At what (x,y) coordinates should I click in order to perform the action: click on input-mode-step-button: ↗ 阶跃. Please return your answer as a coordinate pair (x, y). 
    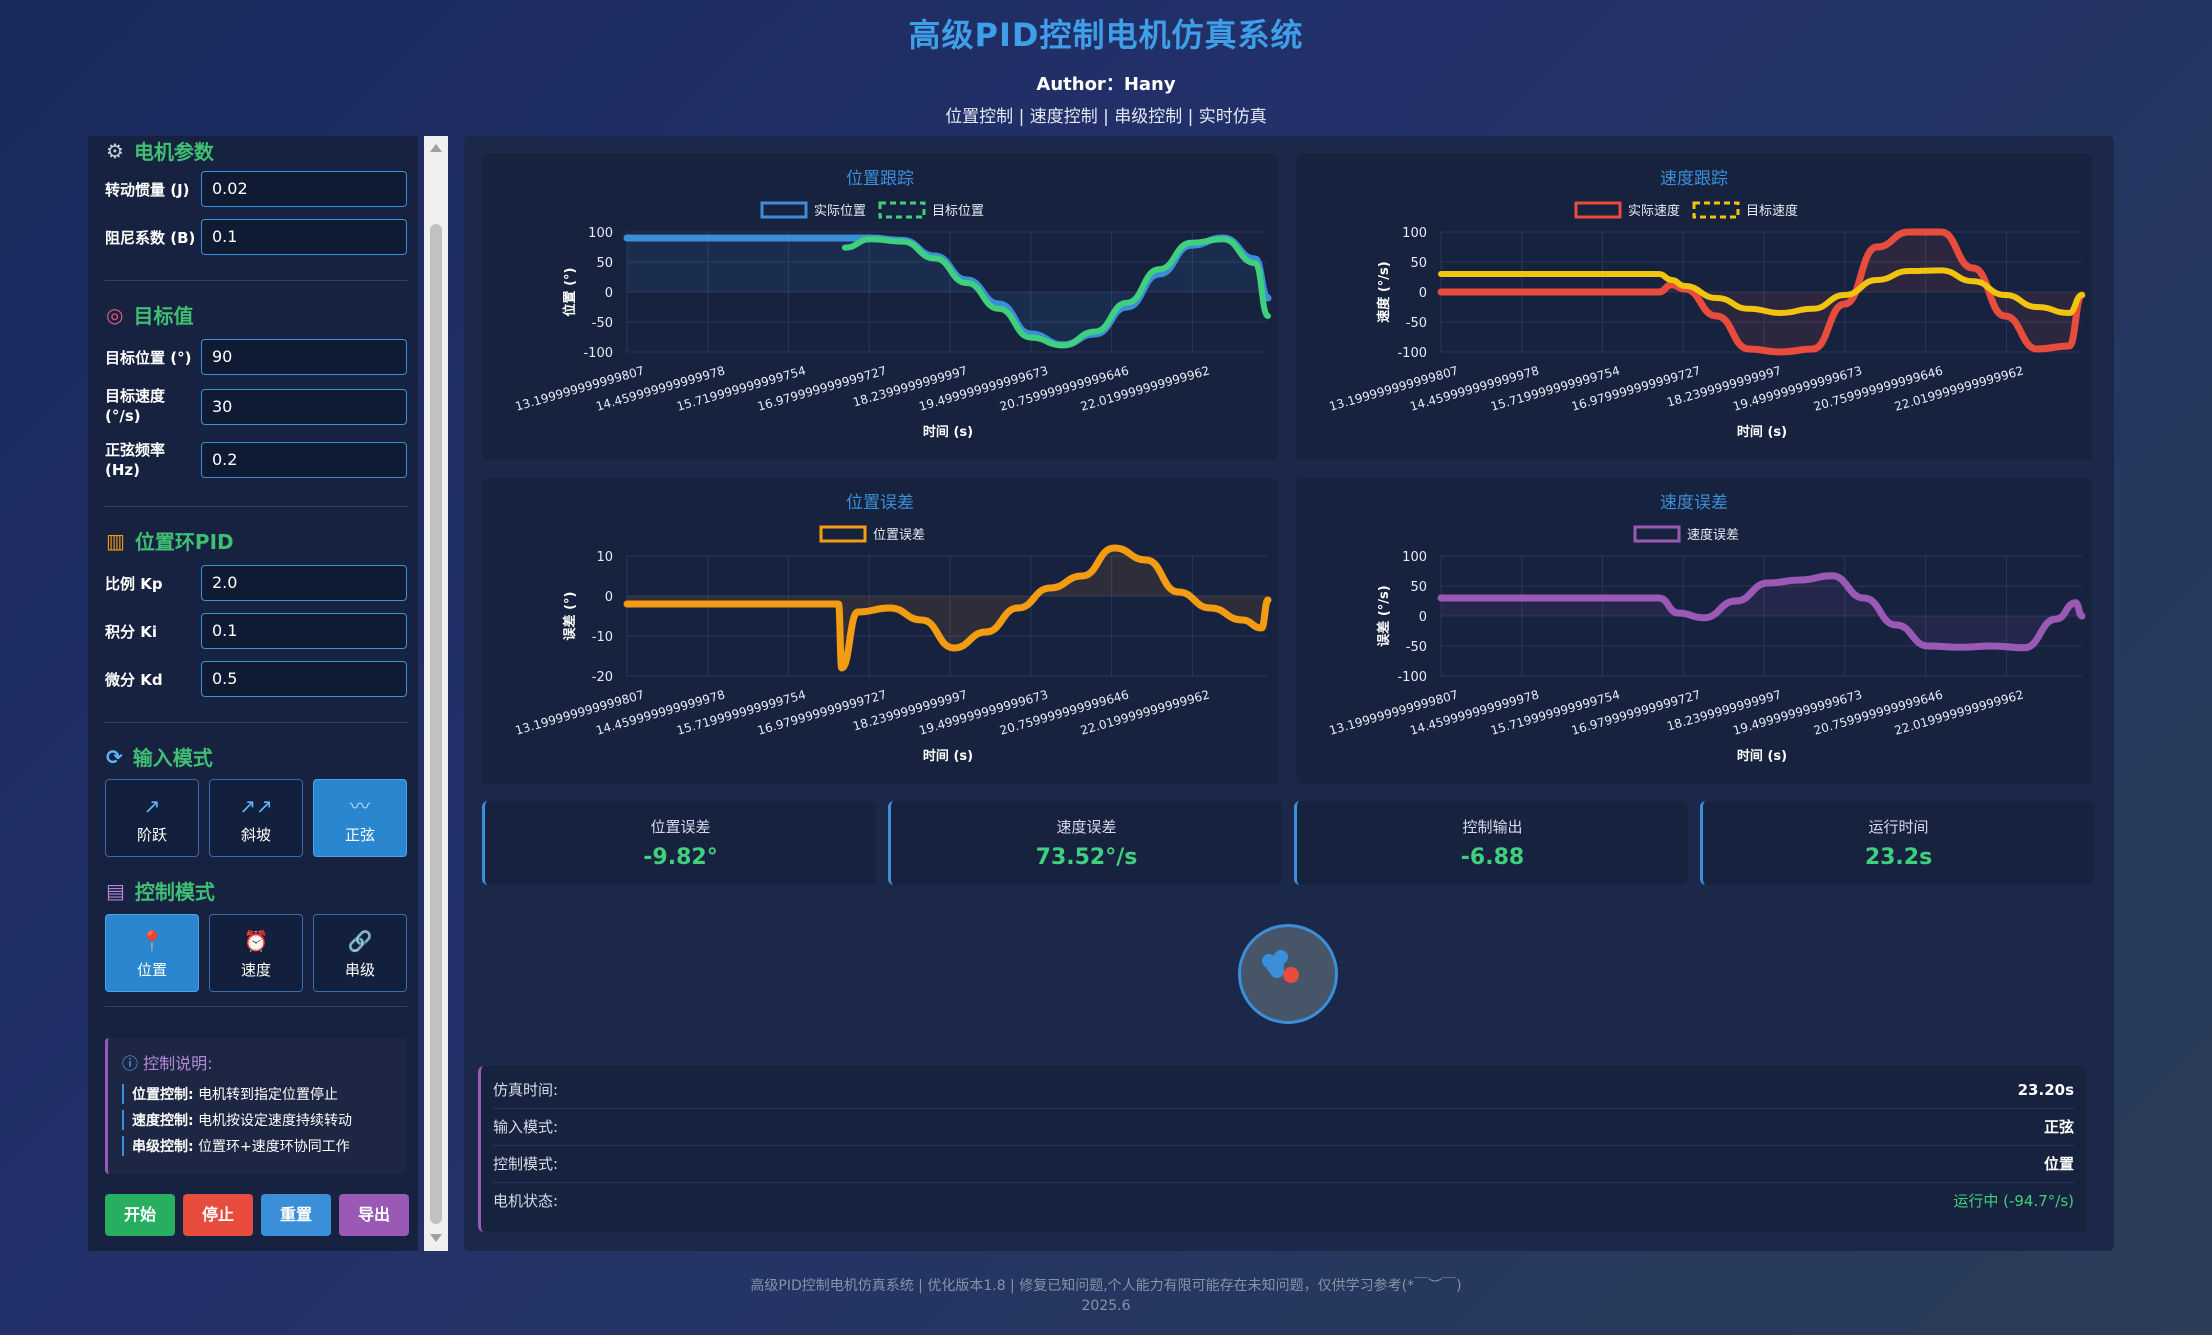
    Looking at the image, I should click on (152, 818).